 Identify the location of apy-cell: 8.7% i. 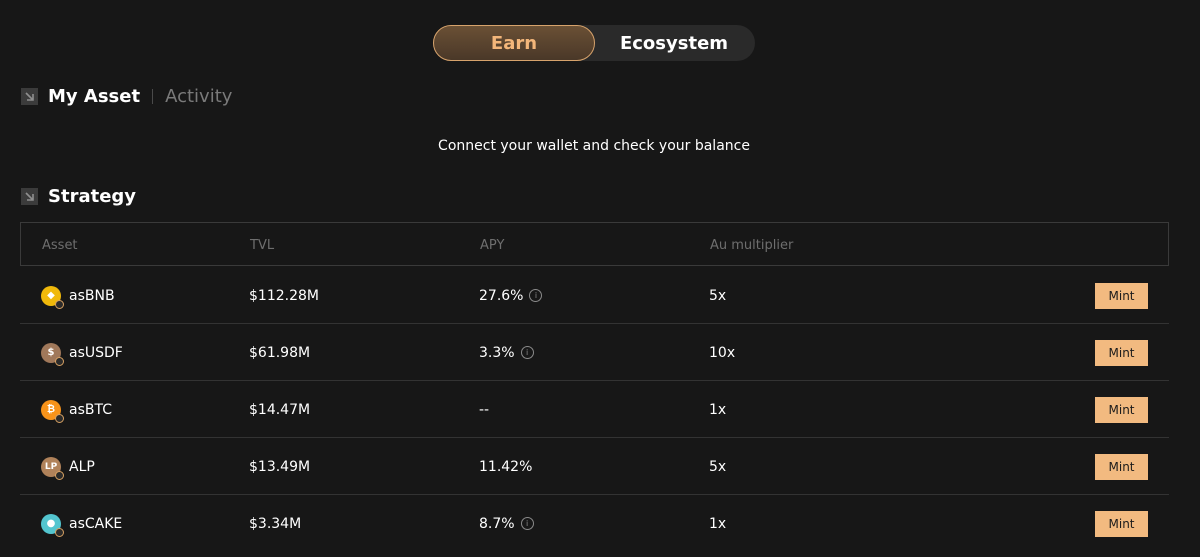
(506, 523).